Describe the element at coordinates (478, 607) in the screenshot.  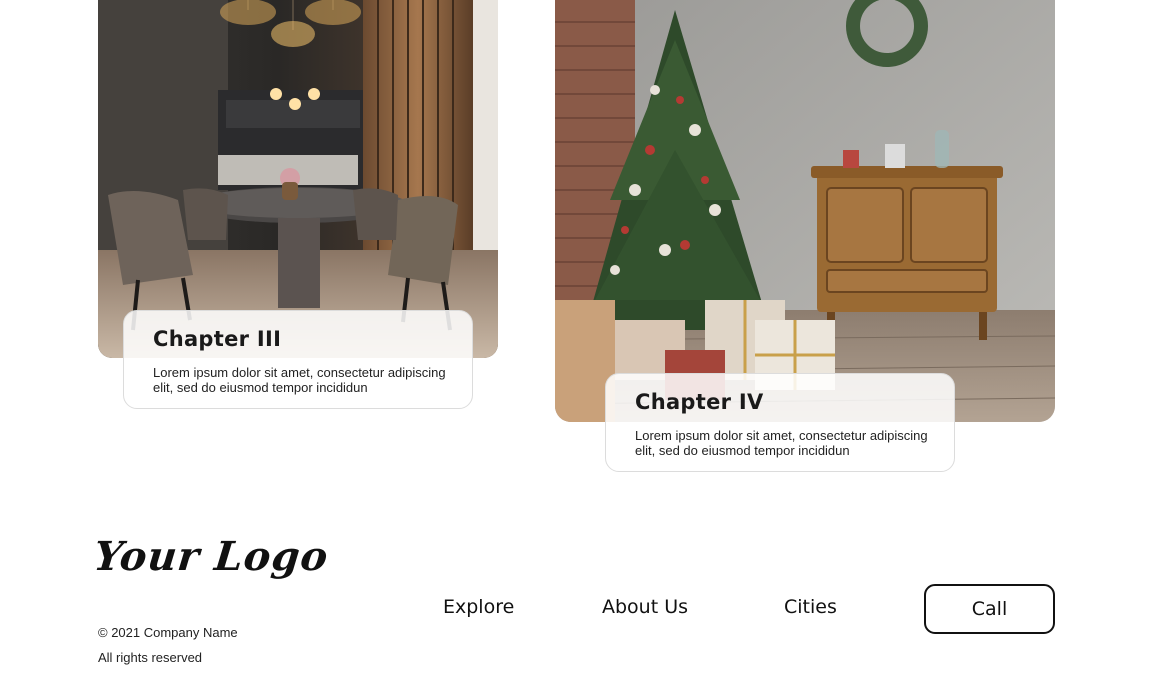
I see `nav-link-explore: Explore` at that location.